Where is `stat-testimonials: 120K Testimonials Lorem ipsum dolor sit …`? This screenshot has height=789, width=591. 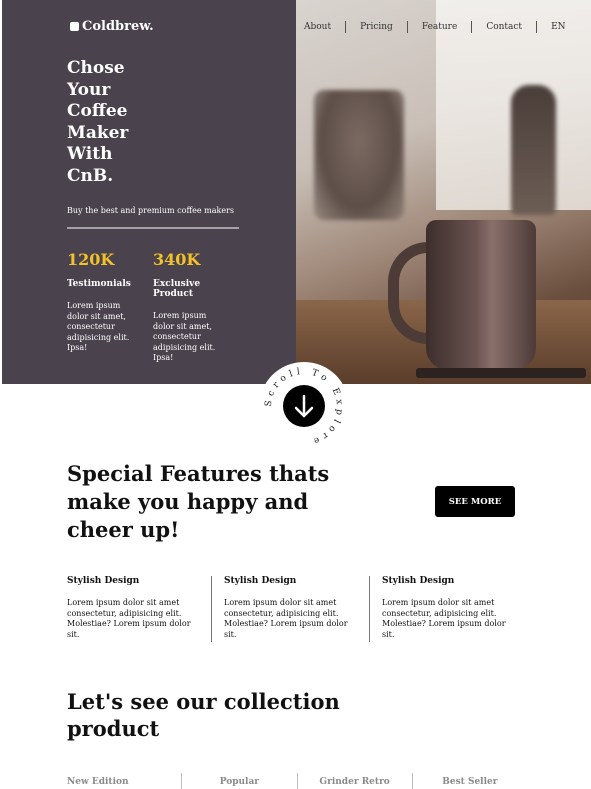 stat-testimonials: 120K Testimonials Lorem ipsum dolor sit … is located at coordinates (112, 302).